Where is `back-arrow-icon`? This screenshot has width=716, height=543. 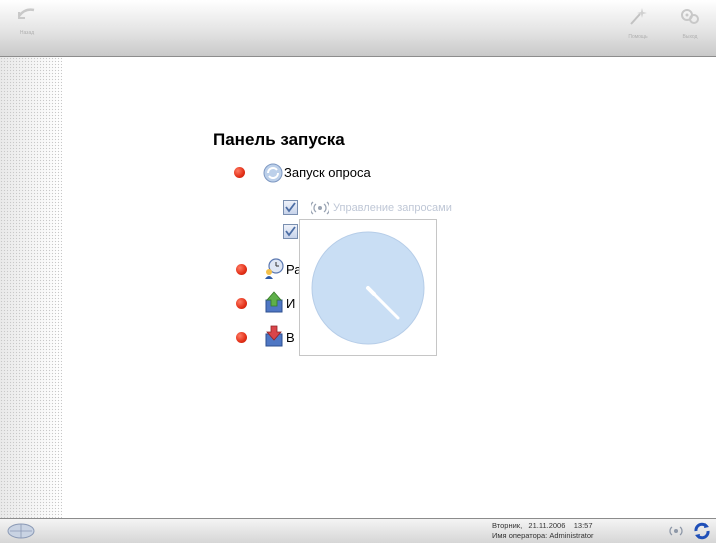
back-arrow-icon is located at coordinates (26, 13).